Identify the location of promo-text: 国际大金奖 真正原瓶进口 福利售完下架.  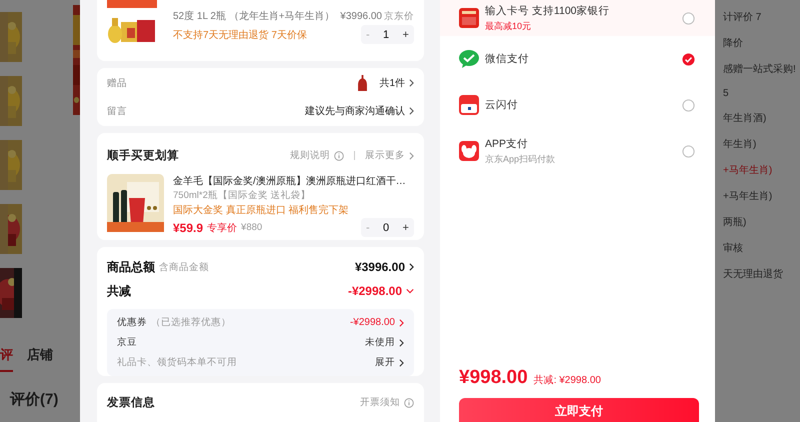
(261, 211).